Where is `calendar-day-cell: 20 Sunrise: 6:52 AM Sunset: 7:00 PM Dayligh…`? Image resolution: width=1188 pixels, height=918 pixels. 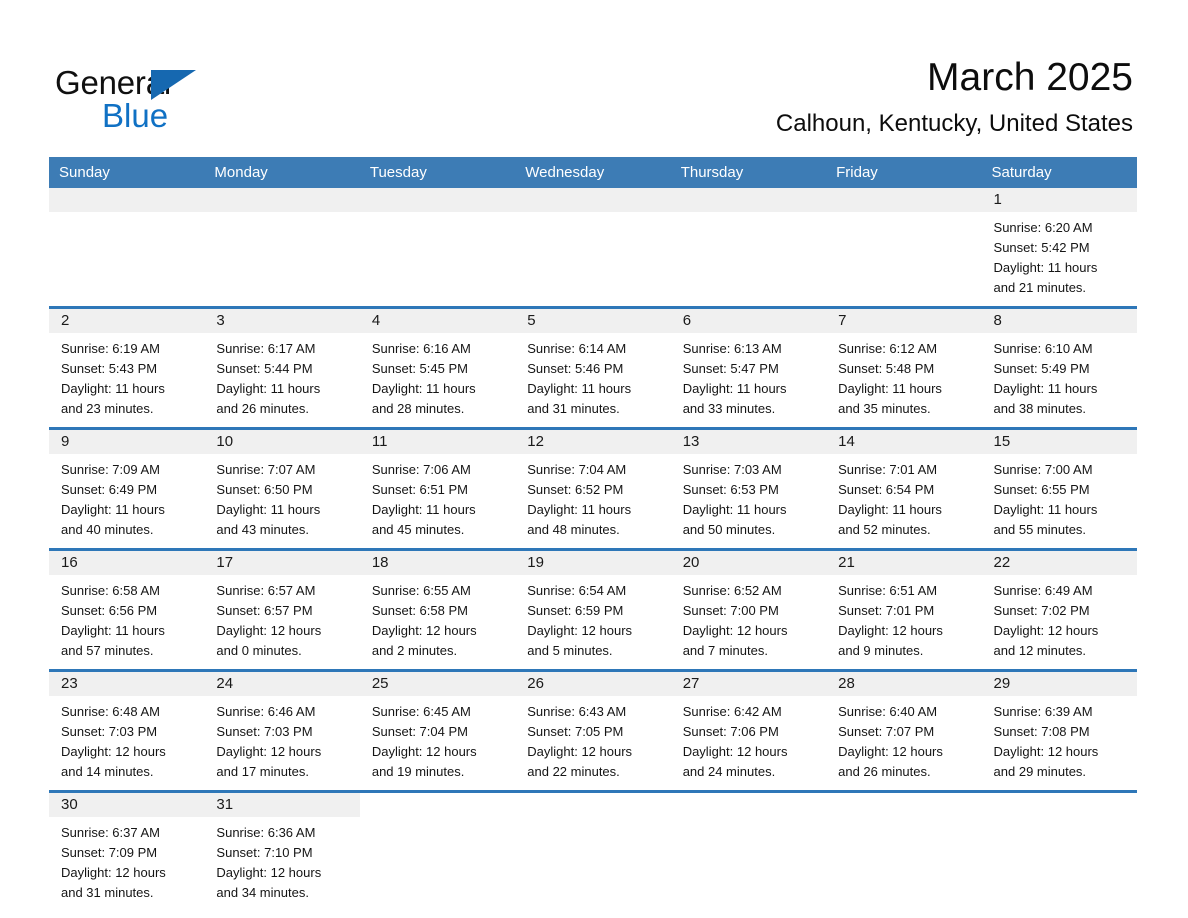
calendar-day-cell: 20 Sunrise: 6:52 AM Sunset: 7:00 PM Dayligh… is located at coordinates (748, 610).